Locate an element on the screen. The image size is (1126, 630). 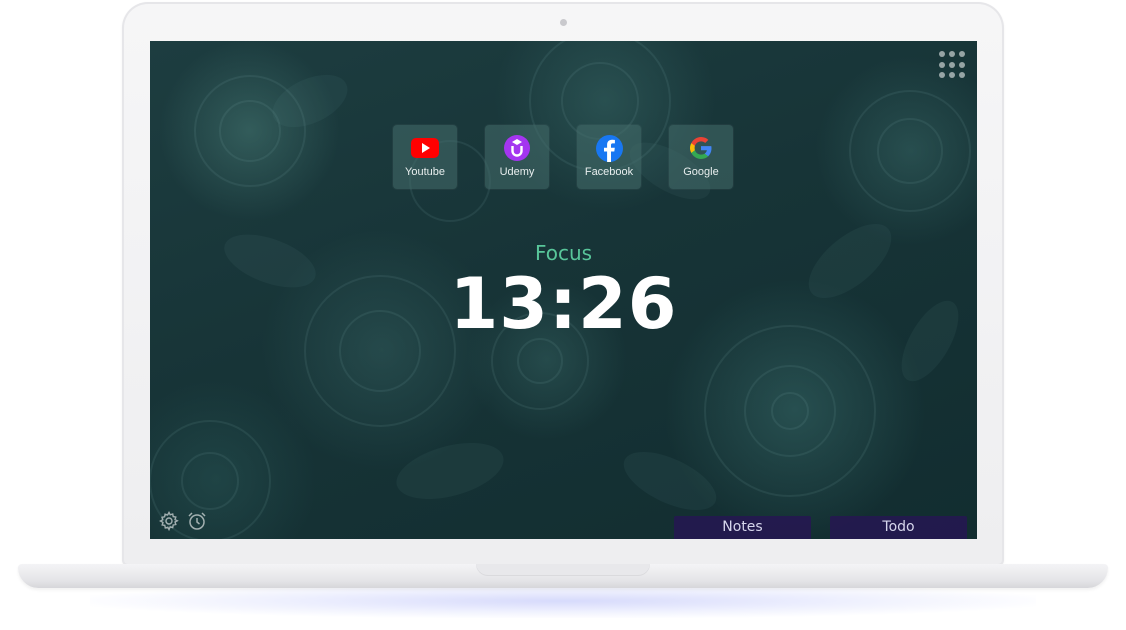
shortcut-youtube: Youtube is located at coordinates (425, 157).